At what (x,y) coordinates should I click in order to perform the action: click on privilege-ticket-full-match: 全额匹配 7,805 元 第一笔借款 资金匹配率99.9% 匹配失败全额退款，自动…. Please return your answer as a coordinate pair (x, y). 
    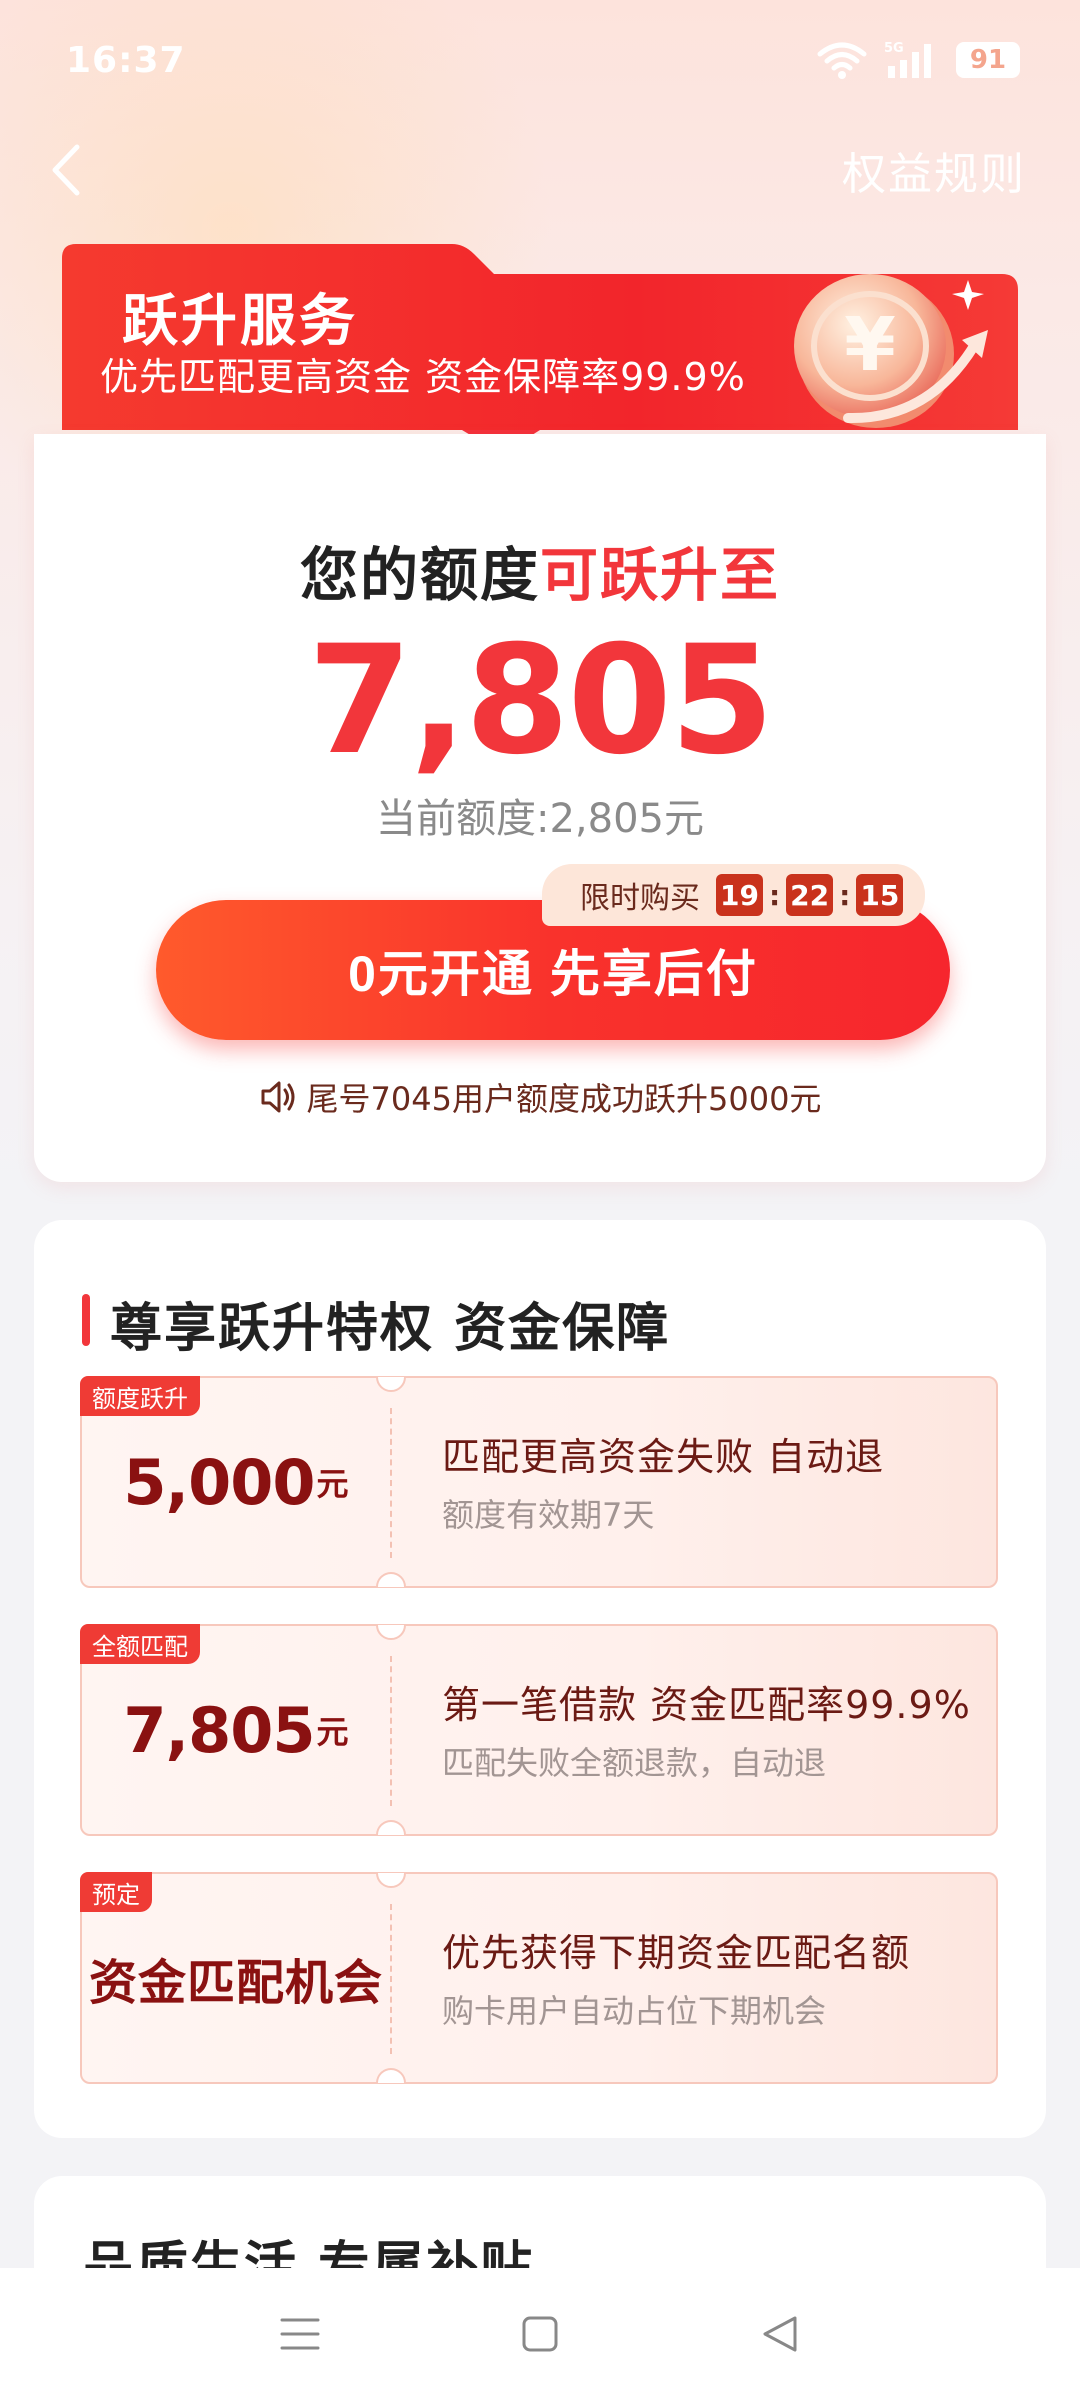
    Looking at the image, I should click on (539, 1730).